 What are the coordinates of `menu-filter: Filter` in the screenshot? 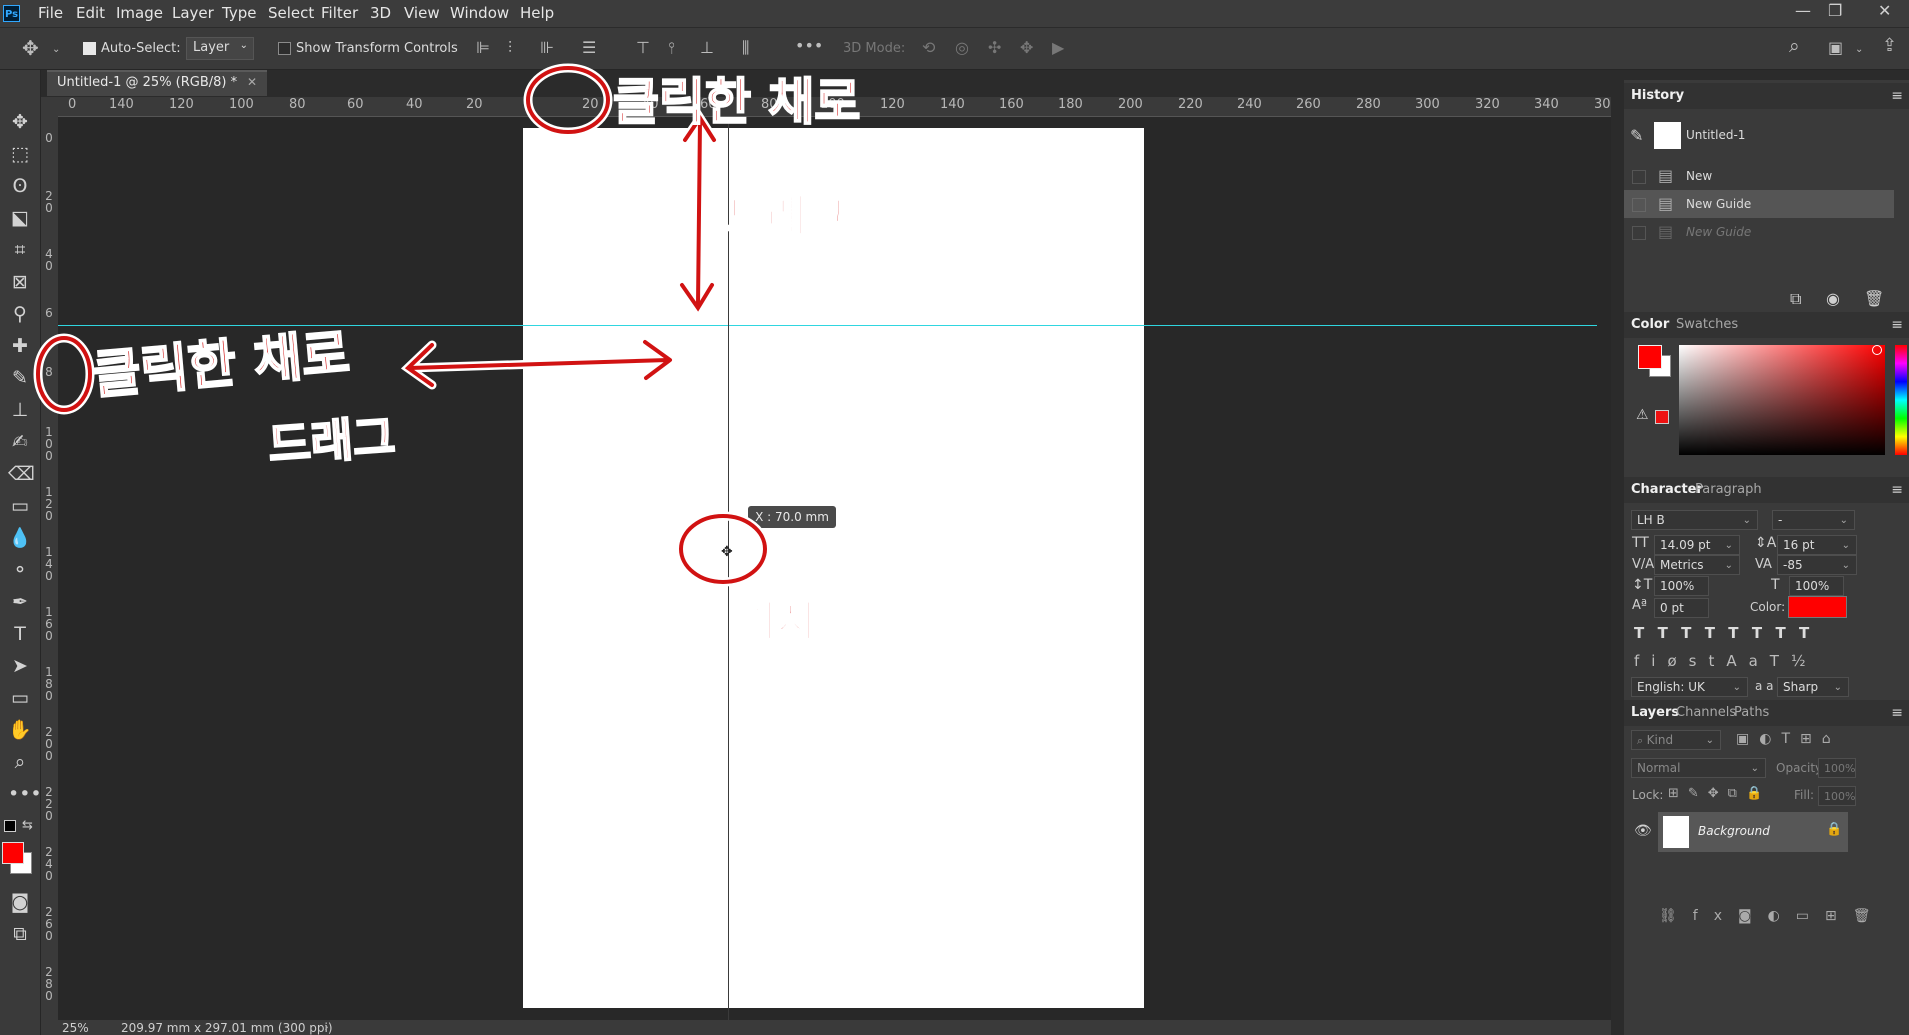 It's located at (339, 13).